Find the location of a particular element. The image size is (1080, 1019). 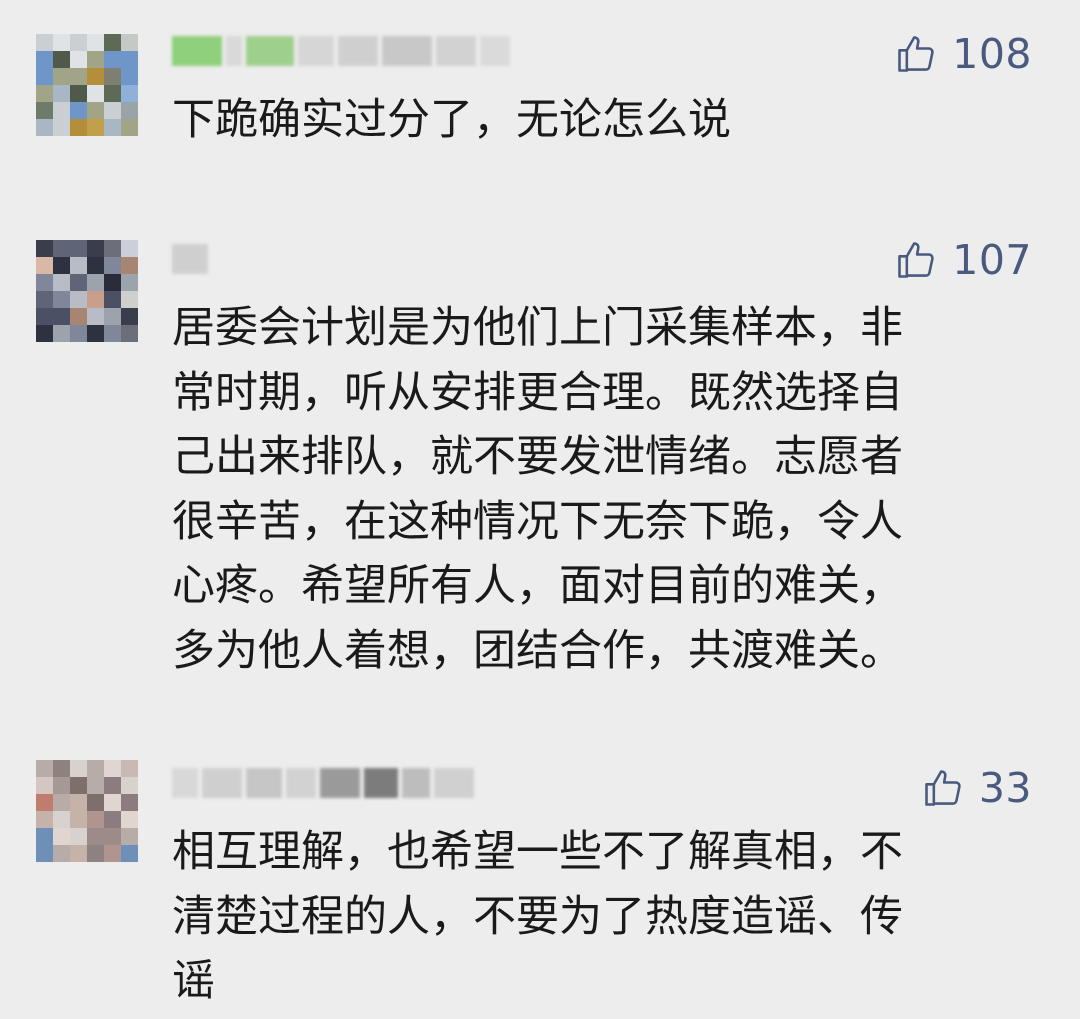

like-count: 33 is located at coordinates (1005, 788).